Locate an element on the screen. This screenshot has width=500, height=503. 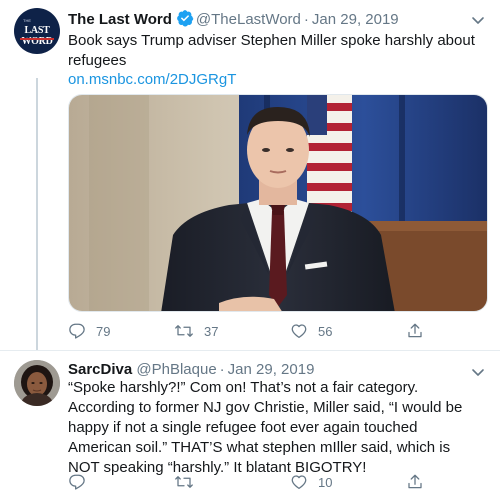
author-name: The Last Word is located at coordinates (120, 19).